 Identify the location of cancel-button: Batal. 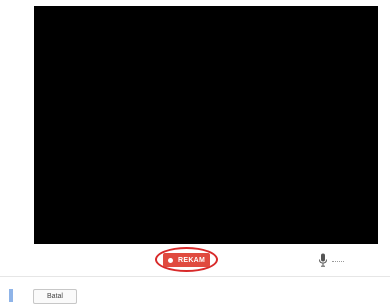
(55, 296).